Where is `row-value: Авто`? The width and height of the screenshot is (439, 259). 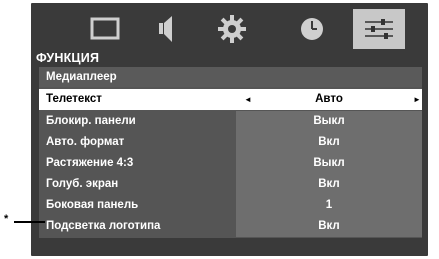
row-value: Авто is located at coordinates (329, 99).